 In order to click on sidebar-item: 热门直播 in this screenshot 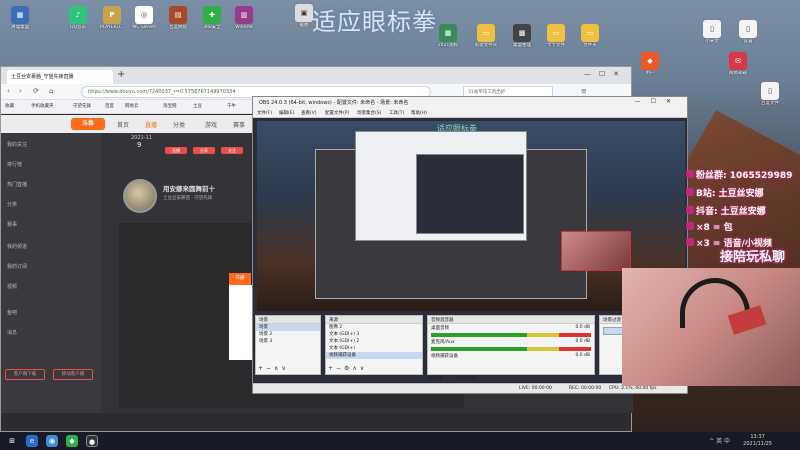, I will do `click(17, 184)`.